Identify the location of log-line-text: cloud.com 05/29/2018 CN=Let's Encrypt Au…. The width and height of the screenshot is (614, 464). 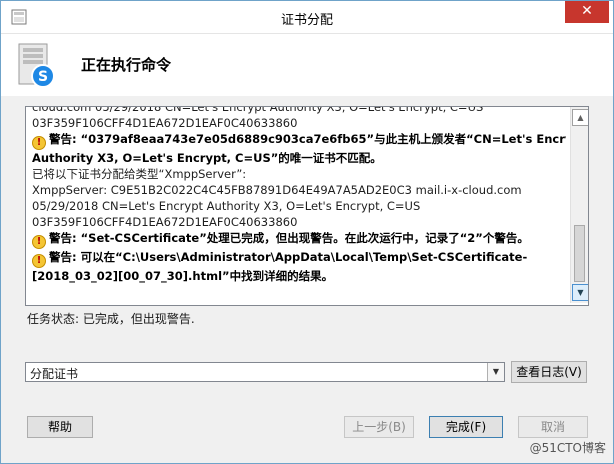
(258, 110).